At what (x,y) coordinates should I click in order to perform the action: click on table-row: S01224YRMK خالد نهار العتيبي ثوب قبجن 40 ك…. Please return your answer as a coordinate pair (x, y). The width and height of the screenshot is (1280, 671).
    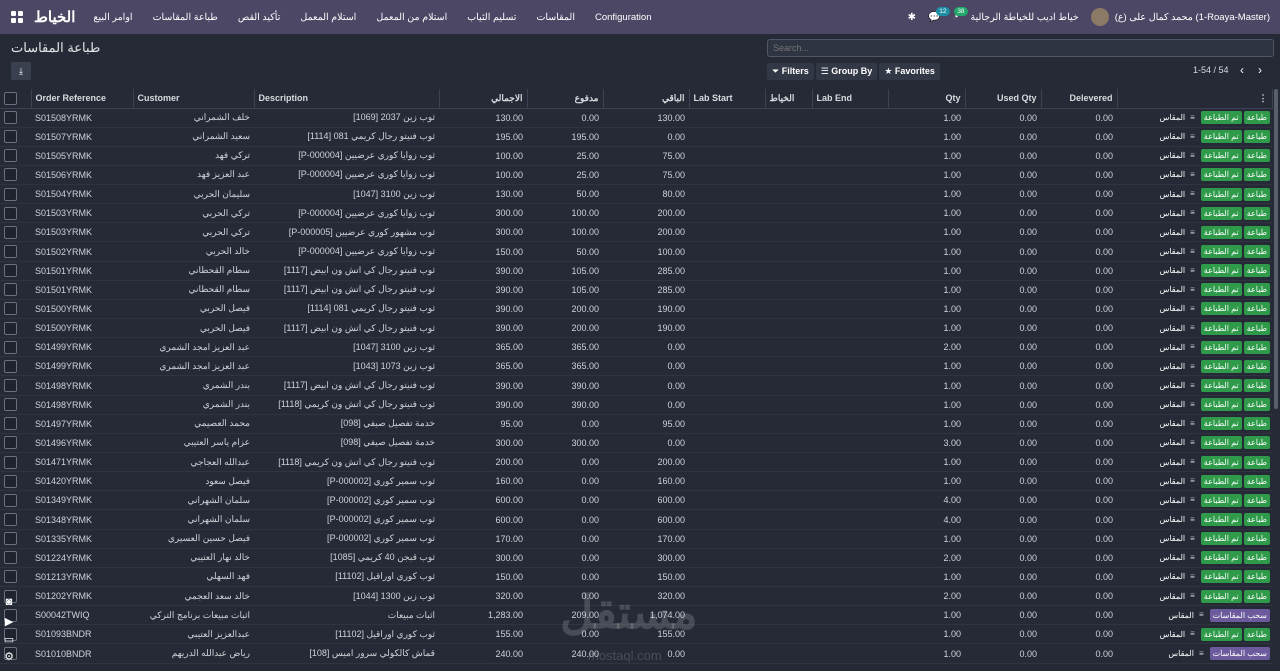
    Looking at the image, I should click on (636, 558).